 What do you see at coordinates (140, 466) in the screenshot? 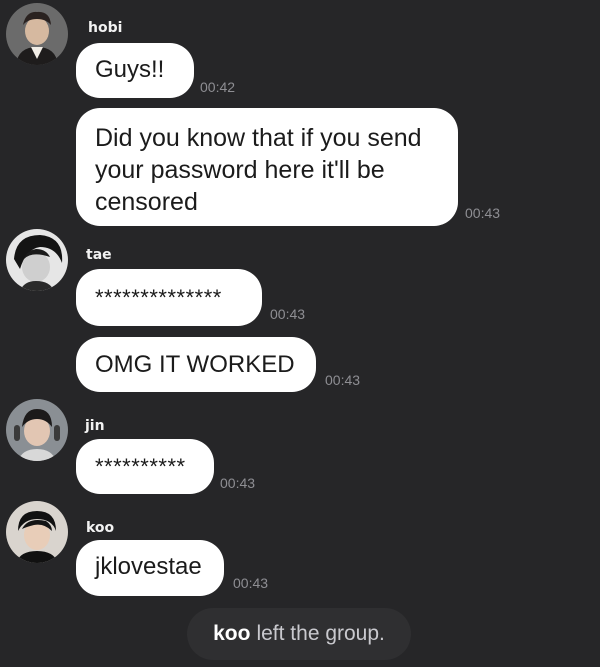
I see `message-text: **********` at bounding box center [140, 466].